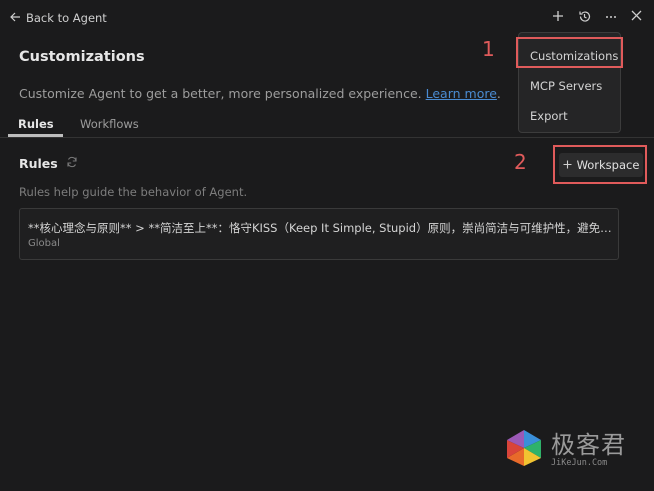 The width and height of the screenshot is (654, 491). Describe the element at coordinates (35, 135) in the screenshot. I see `active-tab-indicator` at that location.